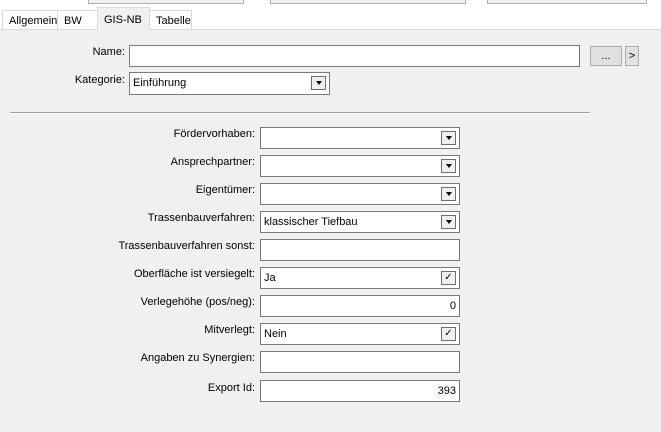 This screenshot has height=432, width=661. I want to click on mitverlegt-value: Nein, so click(275, 334).